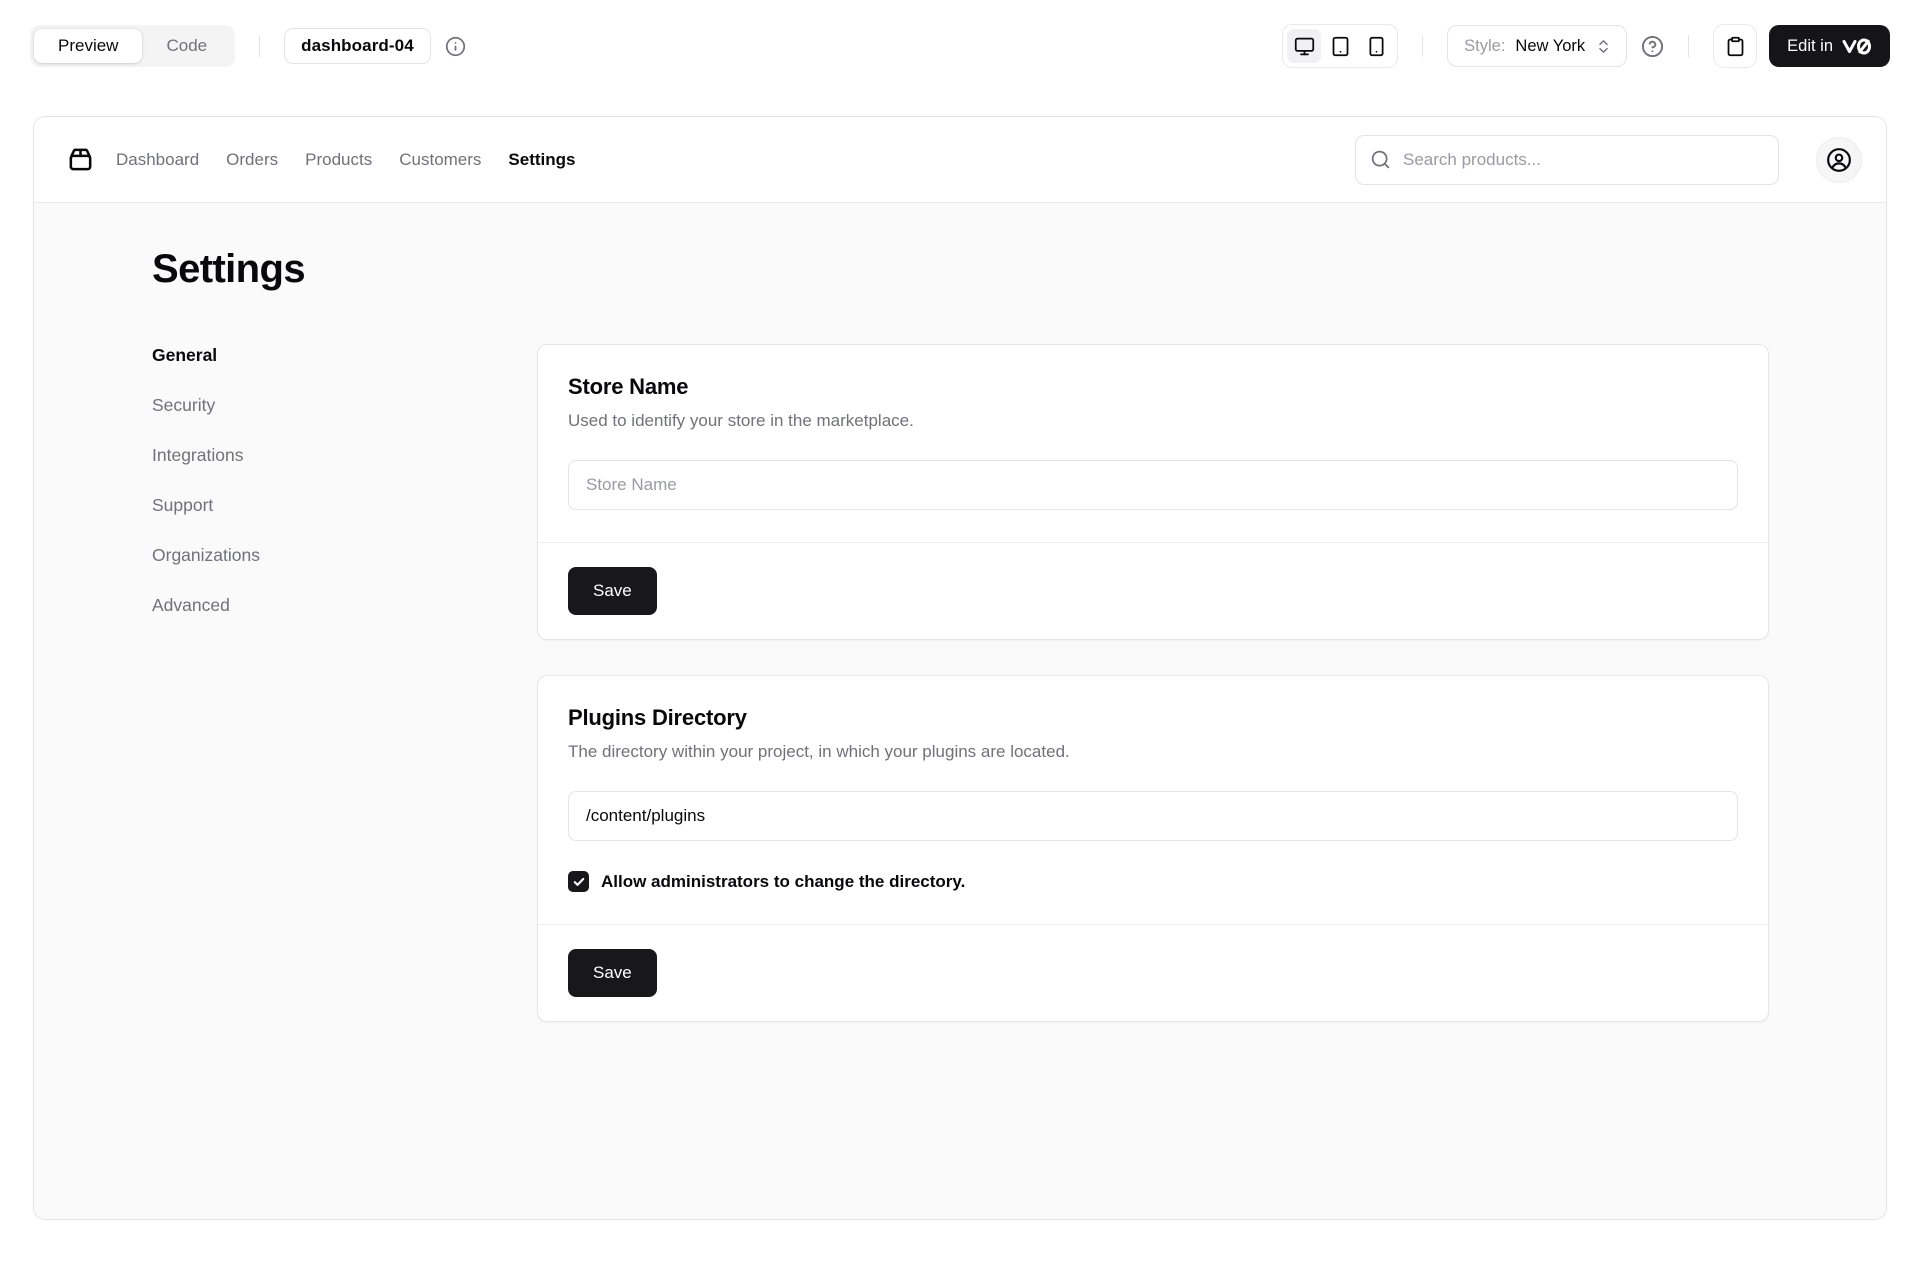 The width and height of the screenshot is (1920, 1265). I want to click on sidebar-item-organizations: Organizations, so click(344, 555).